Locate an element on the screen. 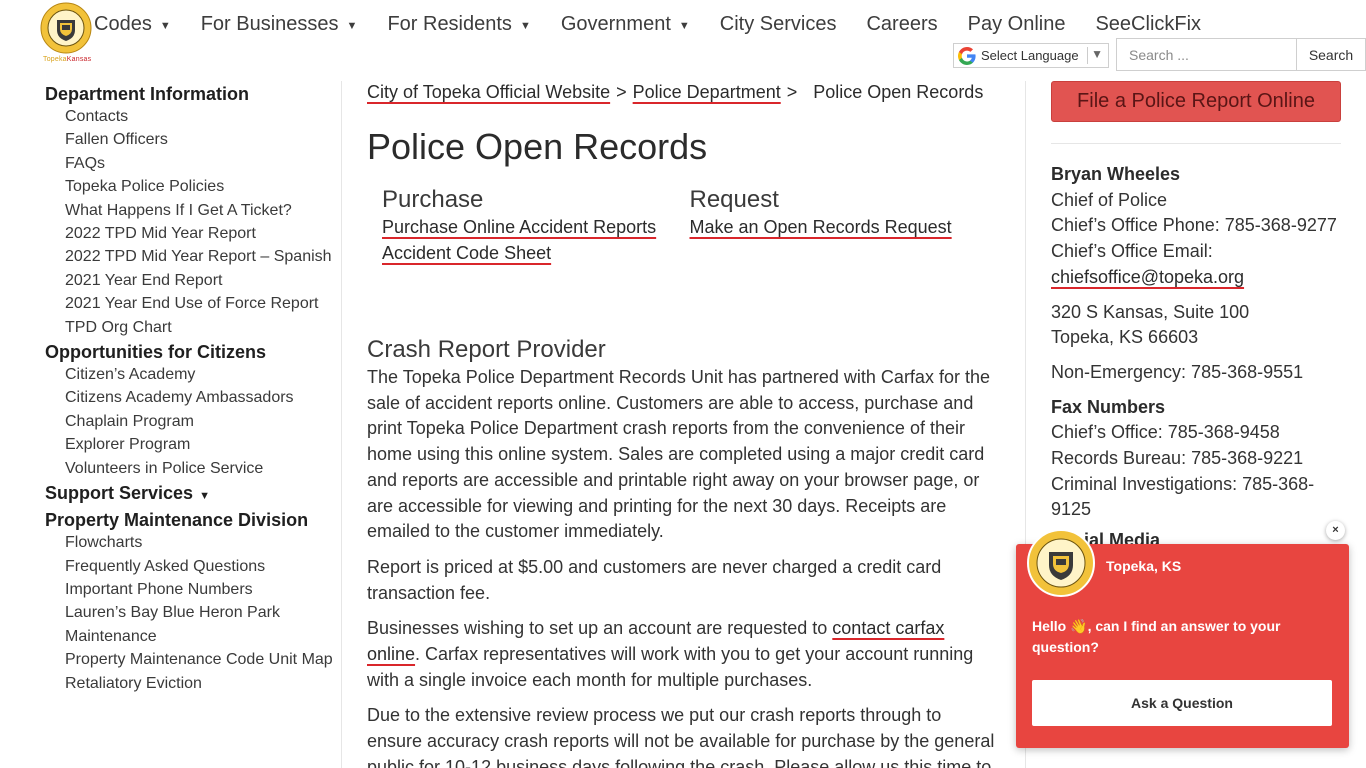 This screenshot has width=1366, height=768. sidebar-item: 2021 Year End Use of Force Report is located at coordinates (200, 303).